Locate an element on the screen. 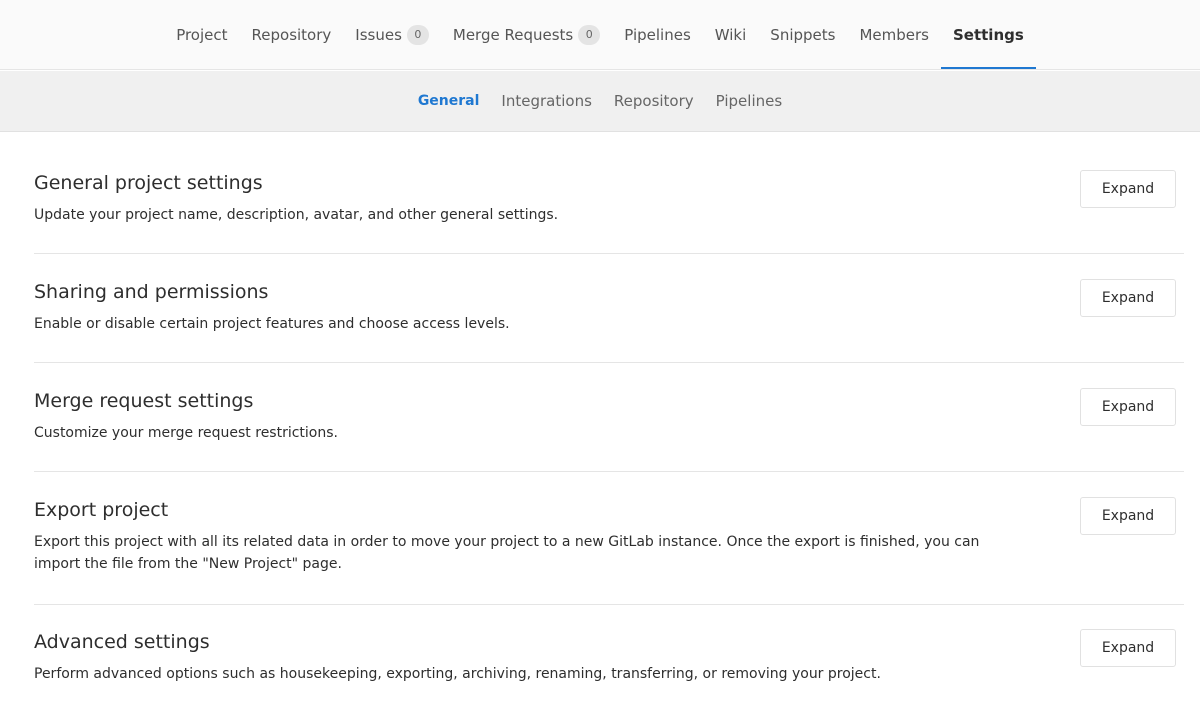 Image resolution: width=1200 pixels, height=711 pixels. tab-label: Members is located at coordinates (894, 34).